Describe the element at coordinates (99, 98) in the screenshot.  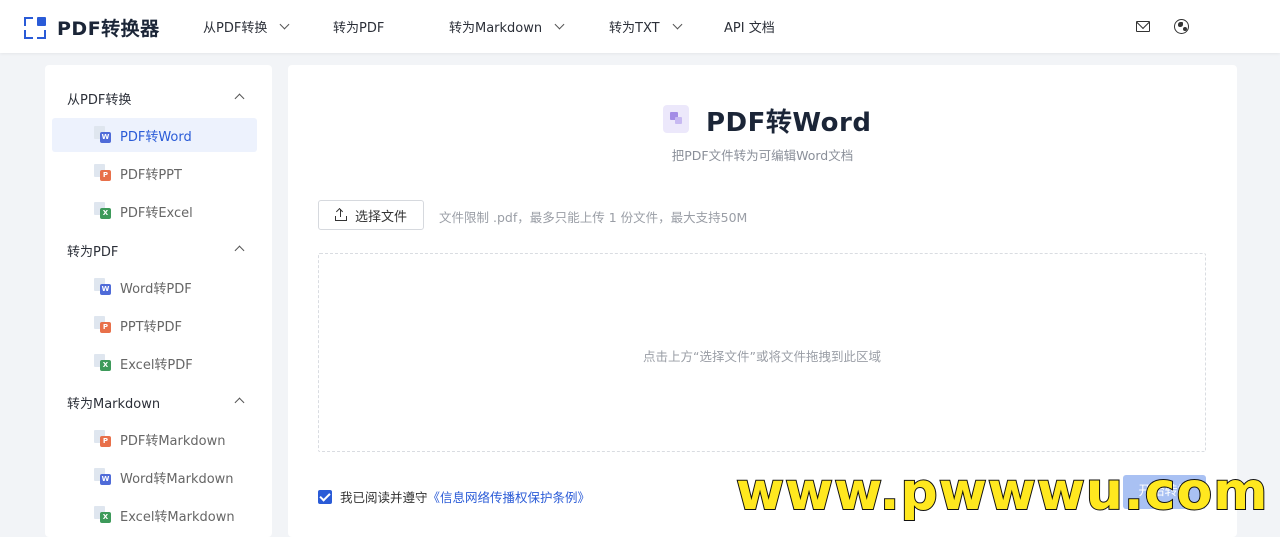
I see `sidebar-group-from-pdf: 从PDF转换` at that location.